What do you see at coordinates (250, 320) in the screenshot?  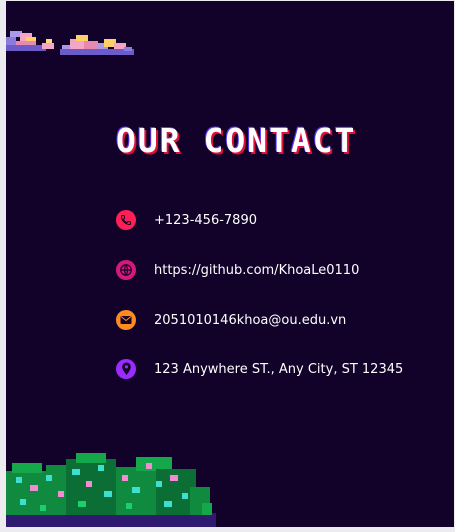 I see `contact-email-text: 2051010146khoa@ou.edu.vn` at bounding box center [250, 320].